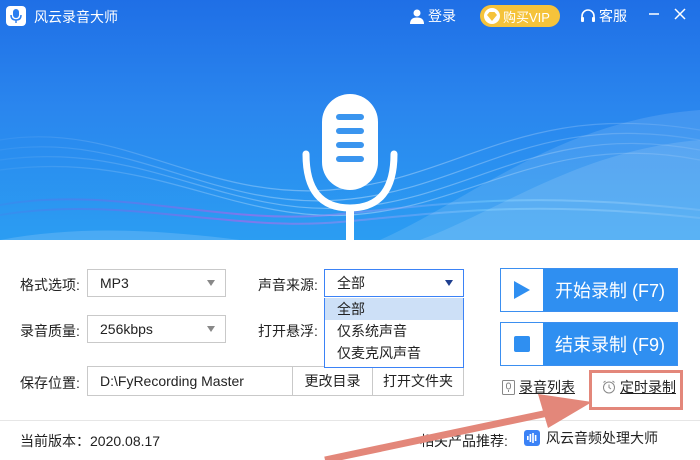 The width and height of the screenshot is (700, 460). Describe the element at coordinates (492, 16) in the screenshot. I see `diamond-icon` at that location.